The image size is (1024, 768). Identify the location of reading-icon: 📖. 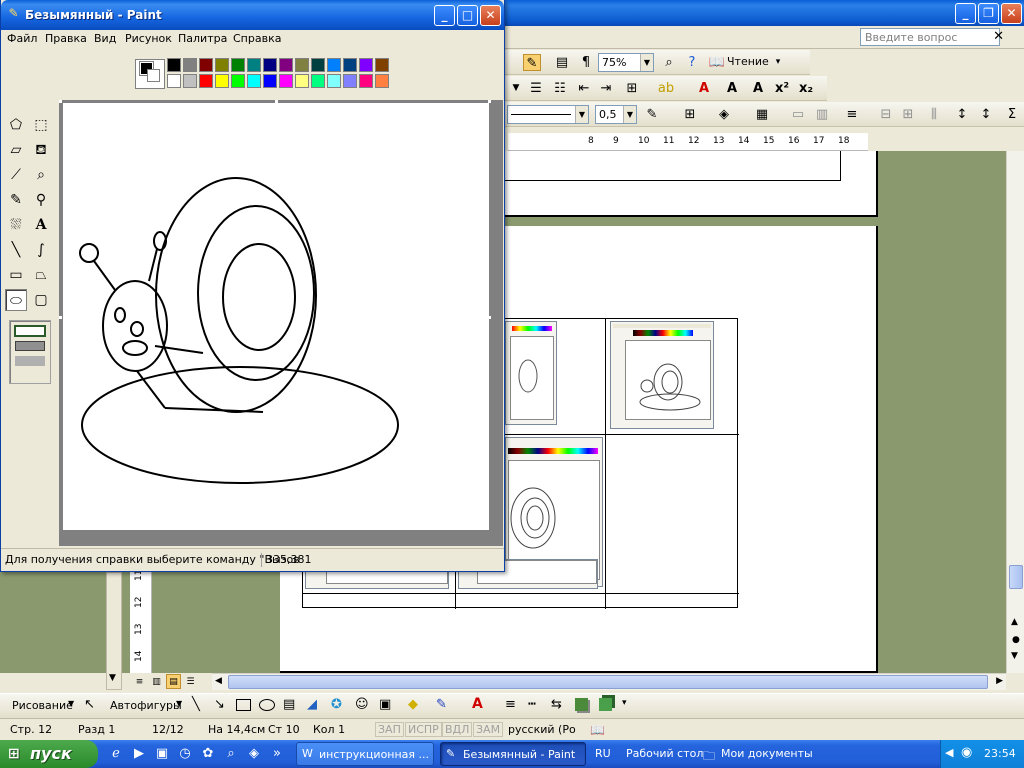
(717, 62).